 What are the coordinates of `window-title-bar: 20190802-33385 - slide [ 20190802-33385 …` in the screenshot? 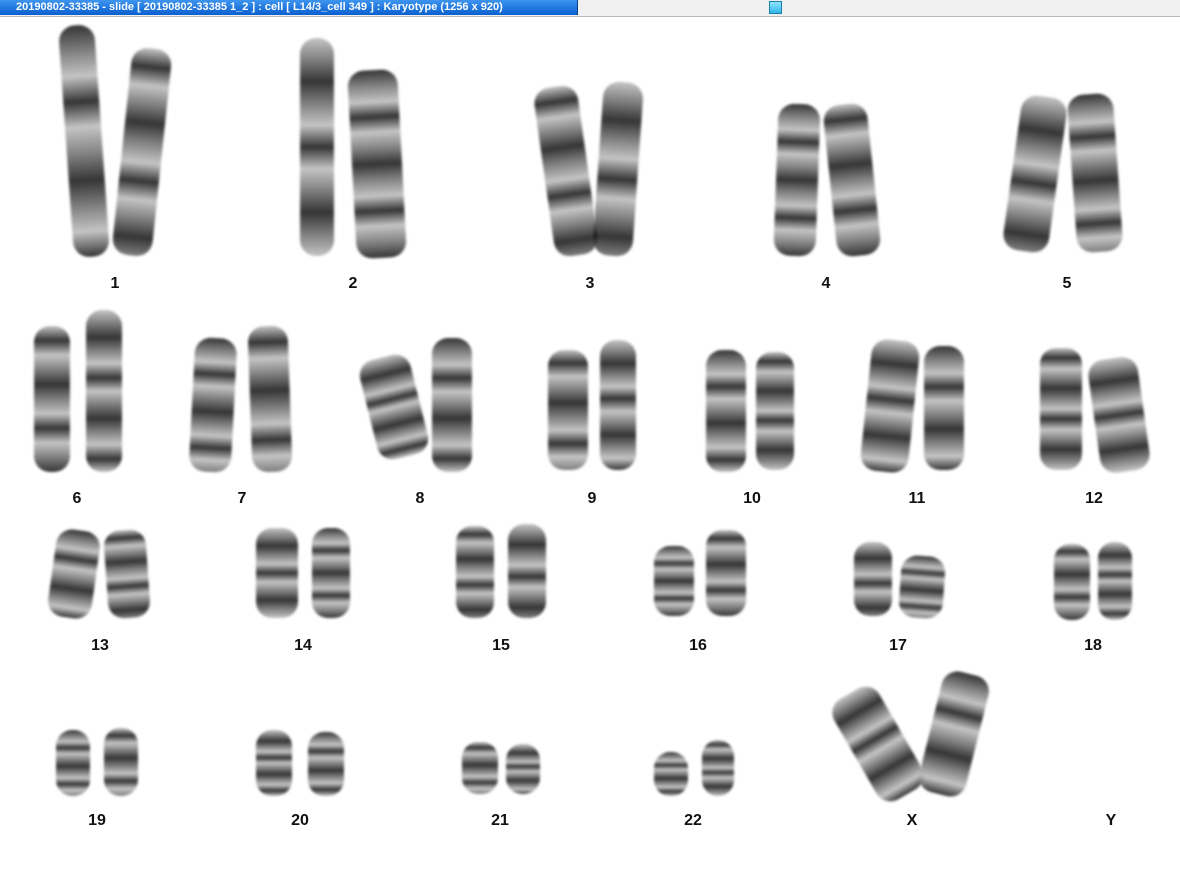 It's located at (590, 8).